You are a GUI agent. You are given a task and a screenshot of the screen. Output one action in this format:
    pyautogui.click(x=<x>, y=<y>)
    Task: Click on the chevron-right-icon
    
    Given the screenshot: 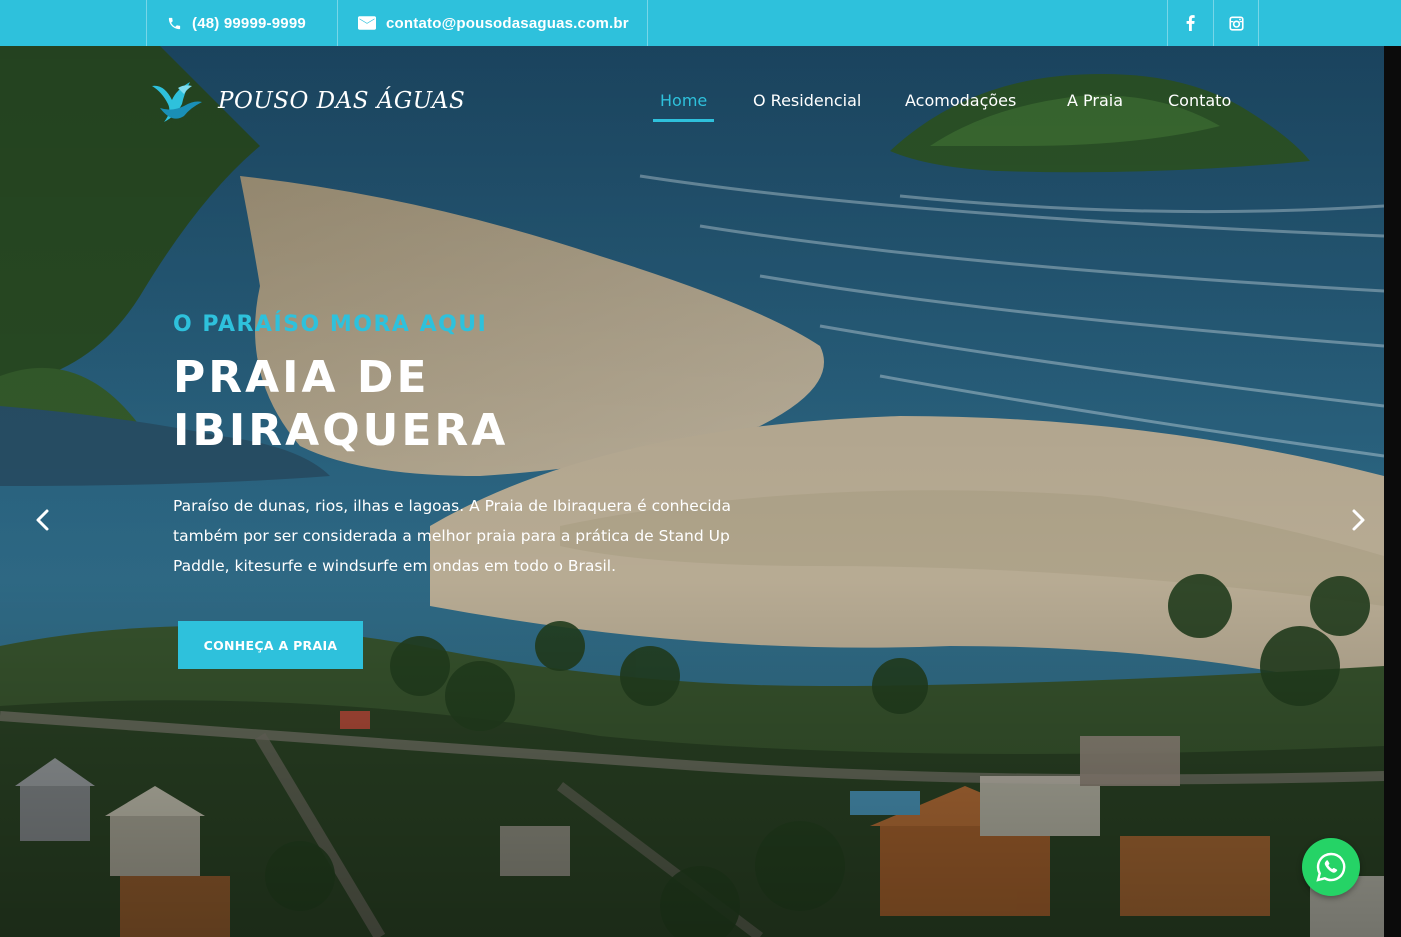 What is the action you would take?
    pyautogui.click(x=1358, y=520)
    